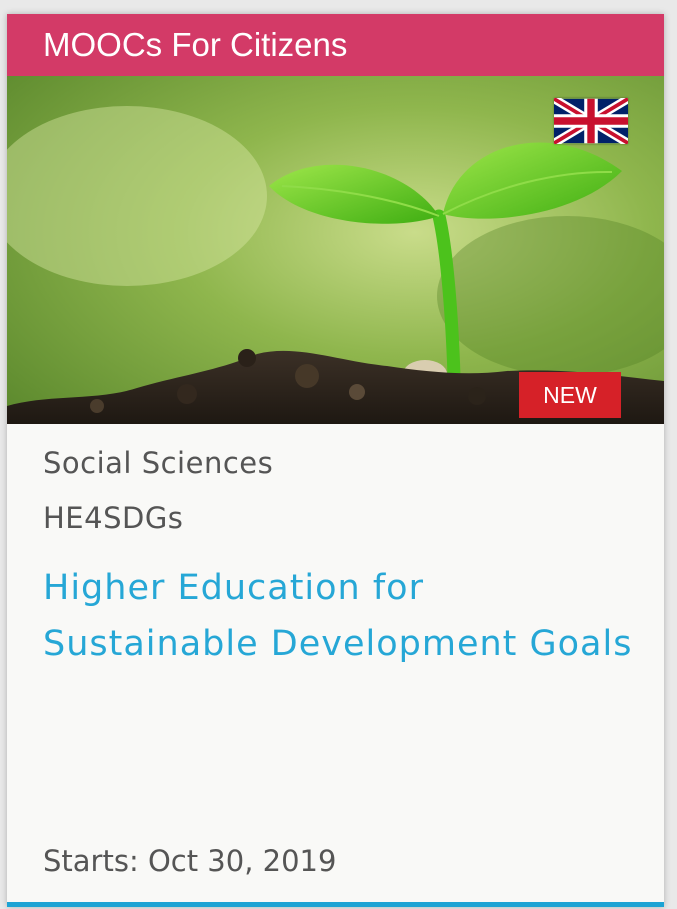 The height and width of the screenshot is (909, 677). Describe the element at coordinates (335, 45) in the screenshot. I see `category-banner: MOOCs For Citizens` at that location.